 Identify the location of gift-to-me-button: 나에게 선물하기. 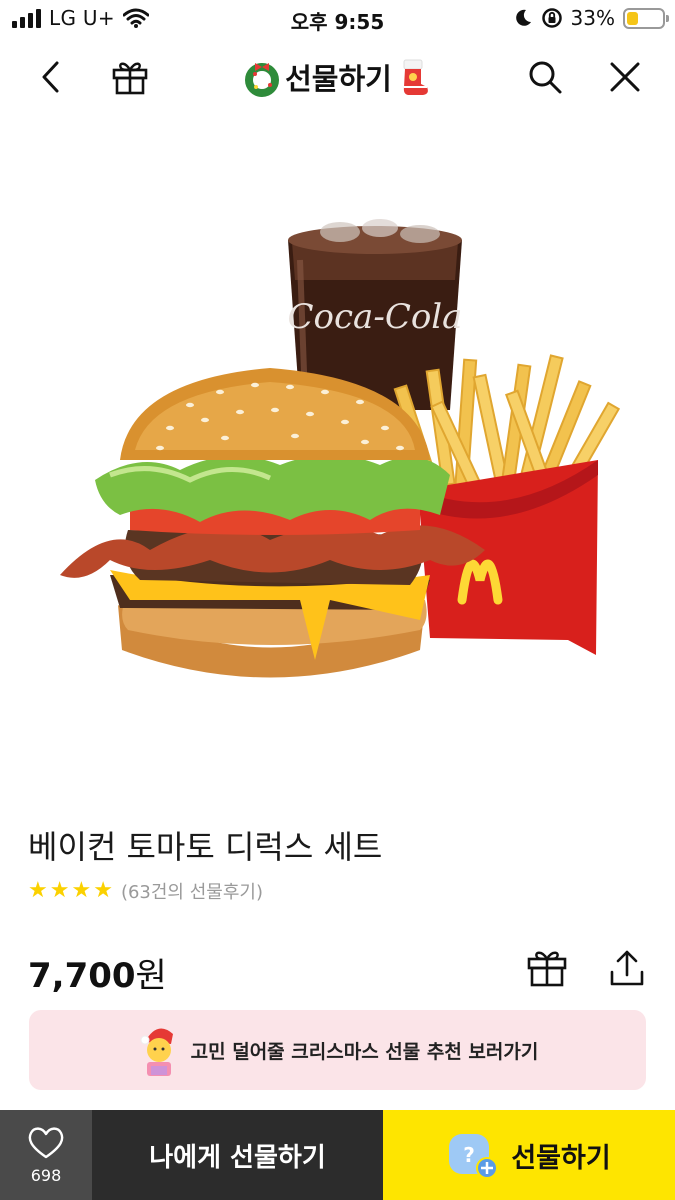
(237, 1155).